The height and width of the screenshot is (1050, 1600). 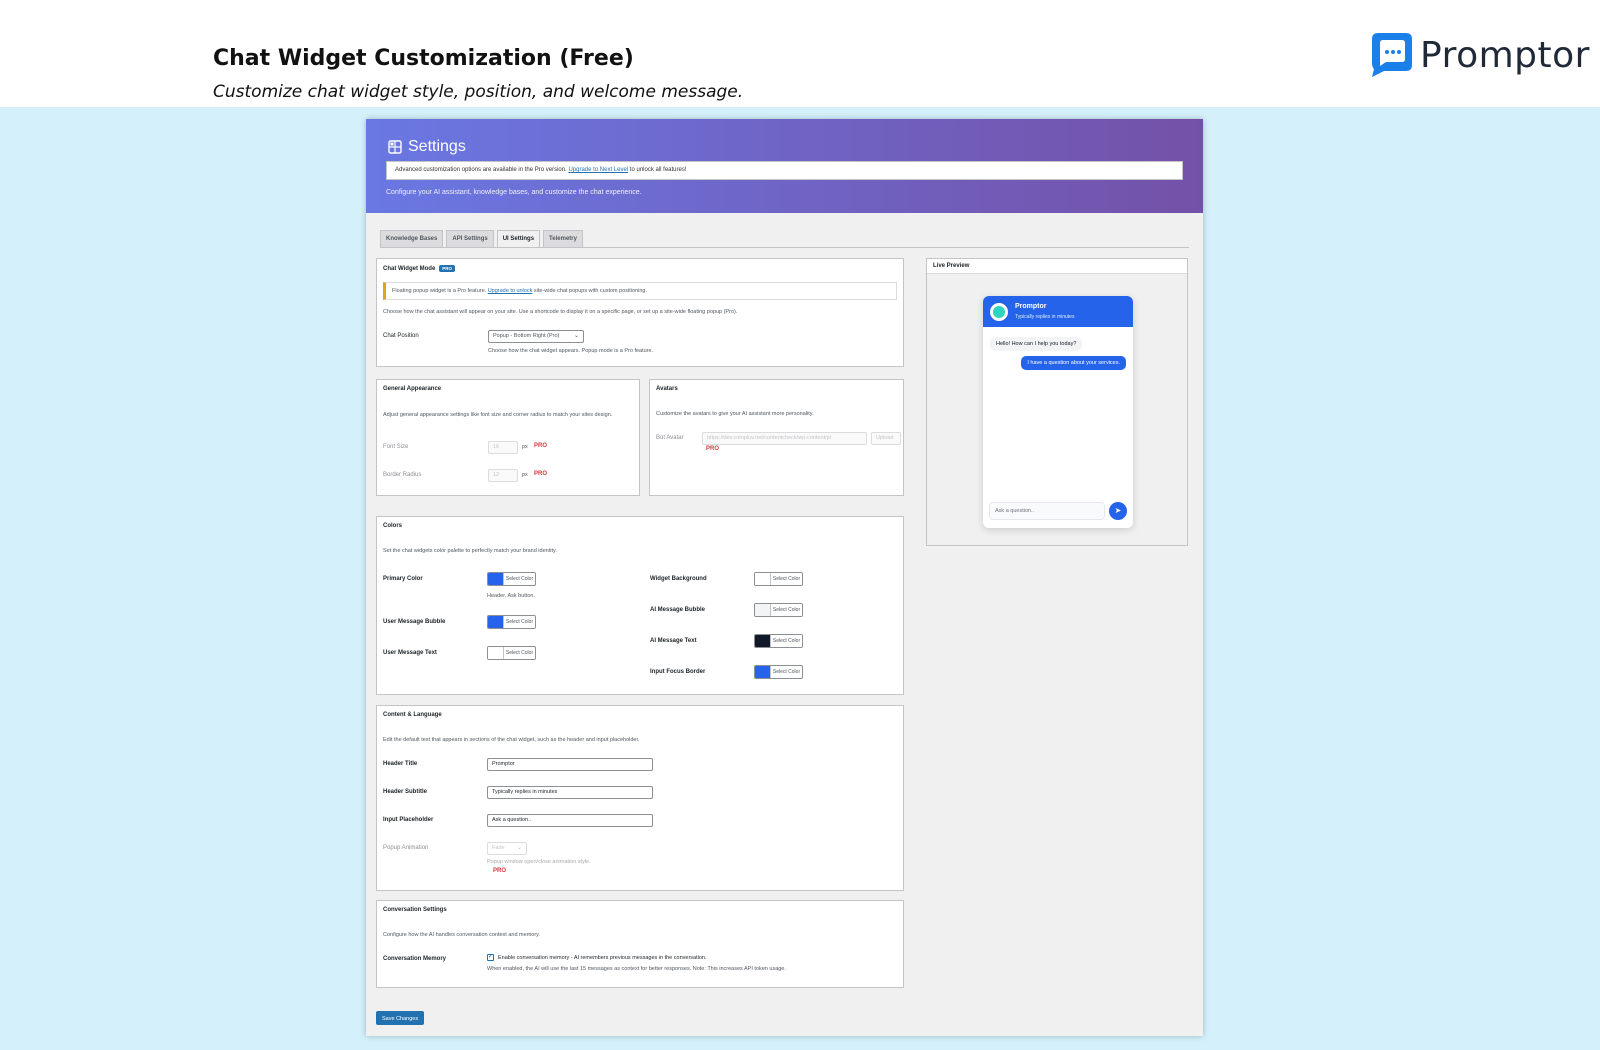 What do you see at coordinates (511, 596) in the screenshot?
I see `primary-color-help: Header, Ask button.` at bounding box center [511, 596].